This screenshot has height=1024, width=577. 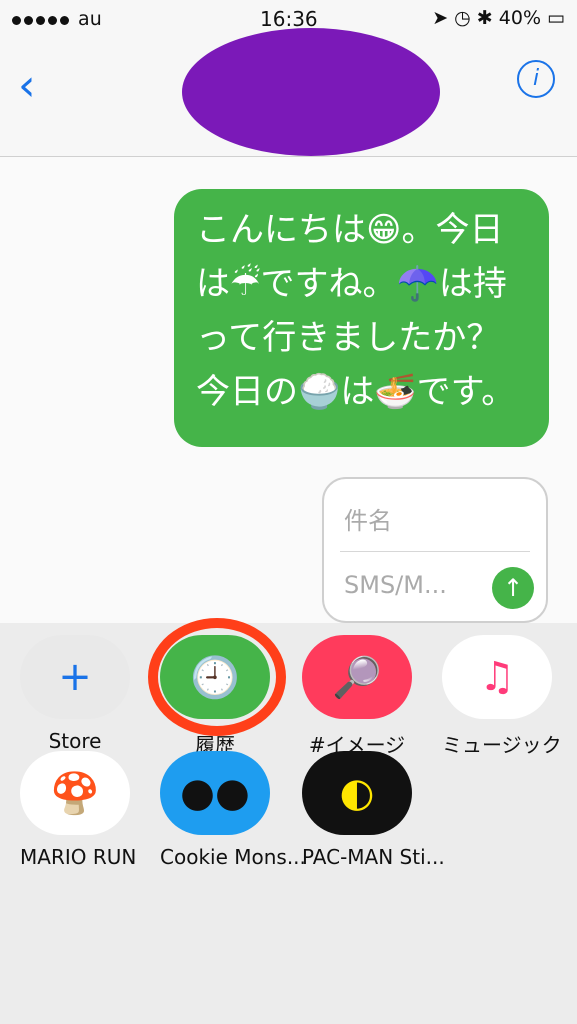 What do you see at coordinates (215, 793) in the screenshot?
I see `cookie-monster-icon: ●●` at bounding box center [215, 793].